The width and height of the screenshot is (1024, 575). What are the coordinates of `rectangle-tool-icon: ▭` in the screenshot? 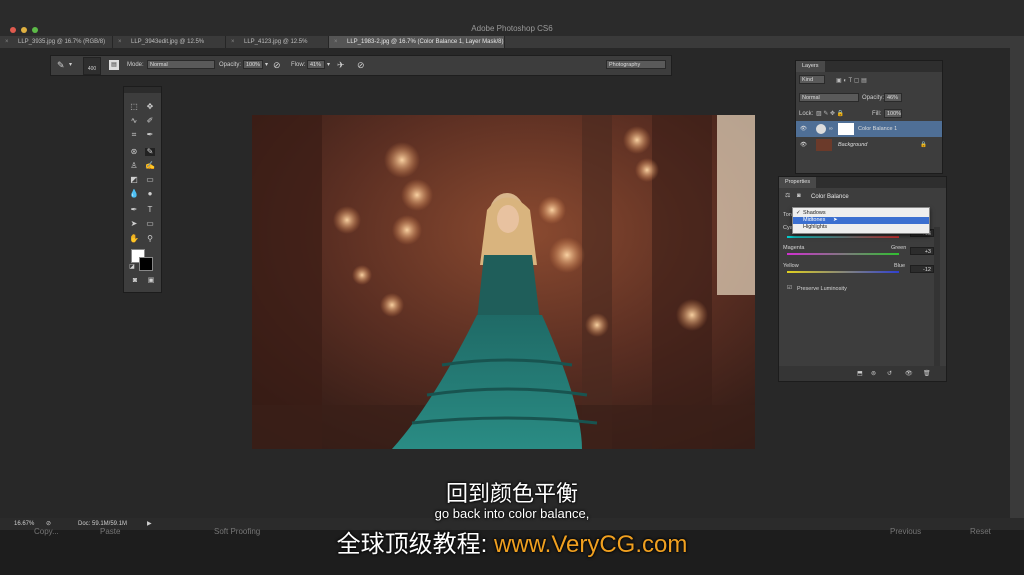 It's located at (150, 224).